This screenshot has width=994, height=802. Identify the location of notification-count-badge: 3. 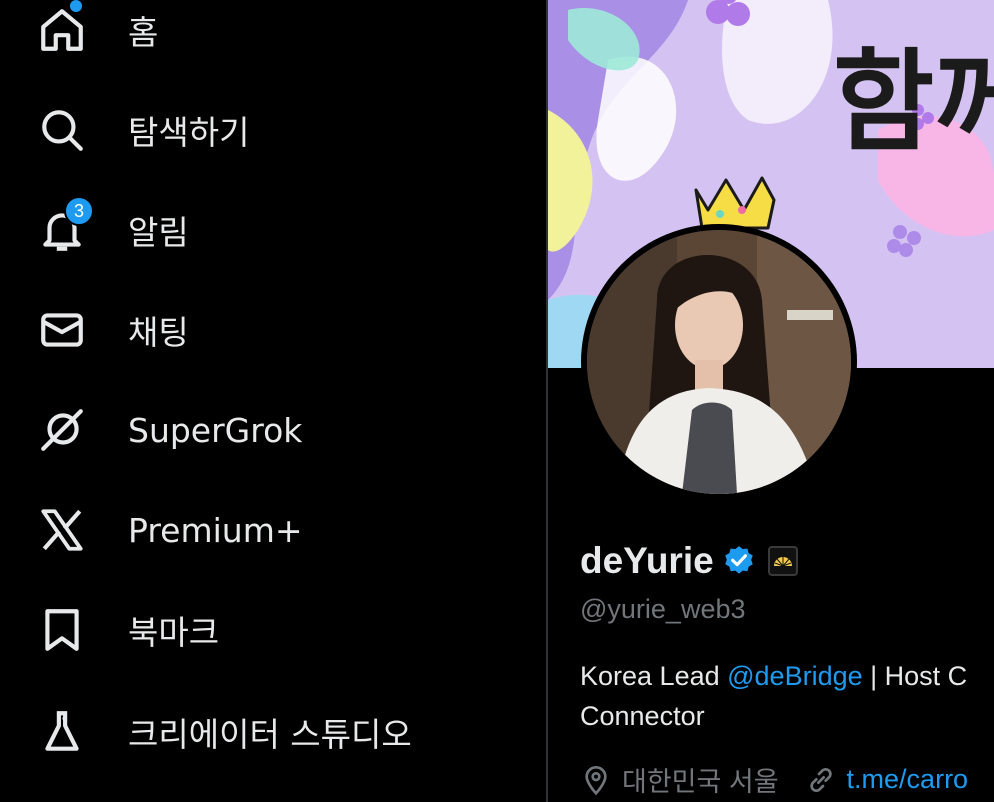
(79, 211).